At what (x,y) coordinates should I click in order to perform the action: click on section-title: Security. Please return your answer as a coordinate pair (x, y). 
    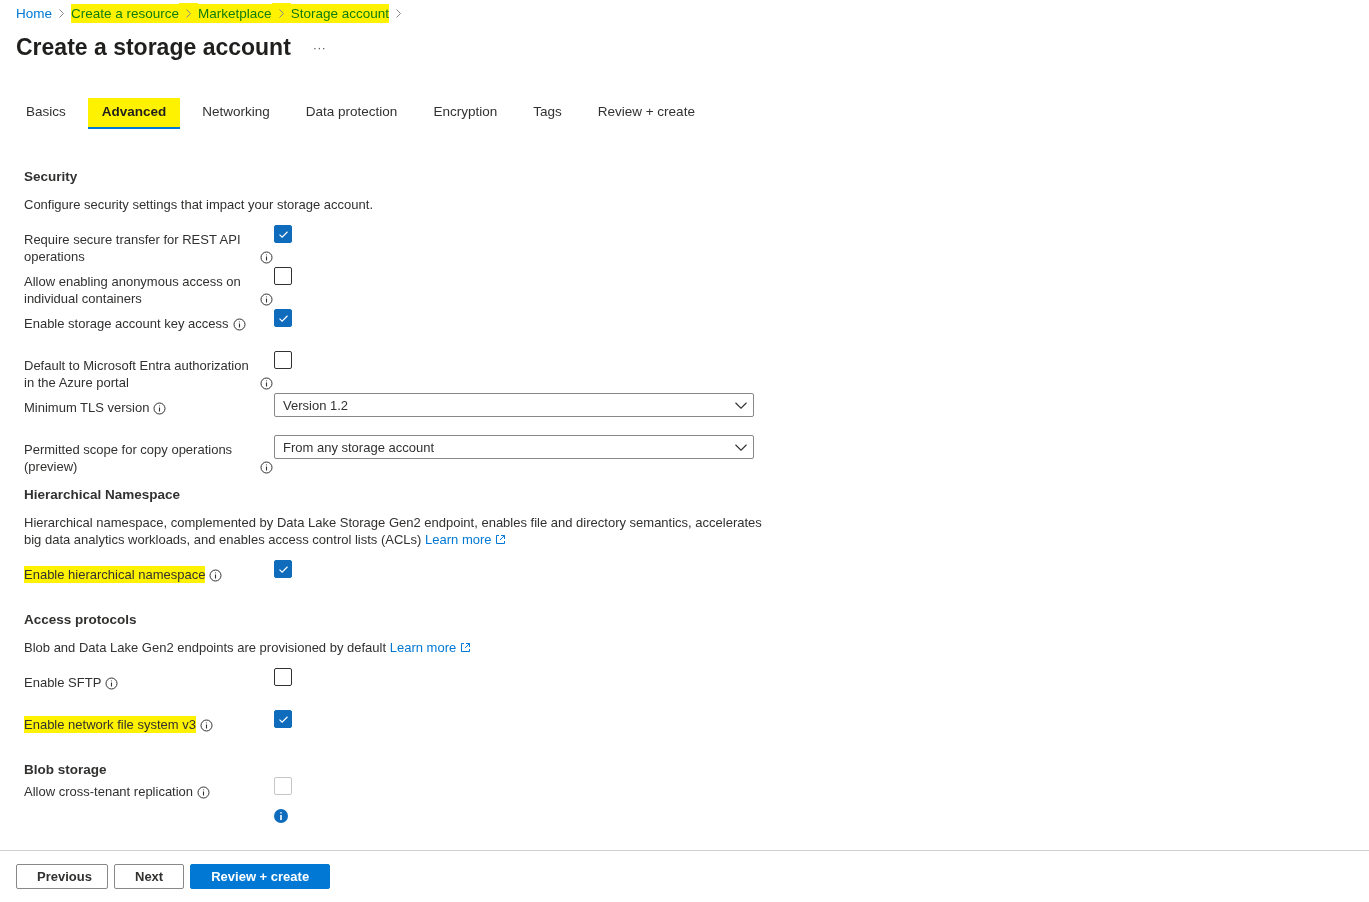
    Looking at the image, I should click on (51, 176).